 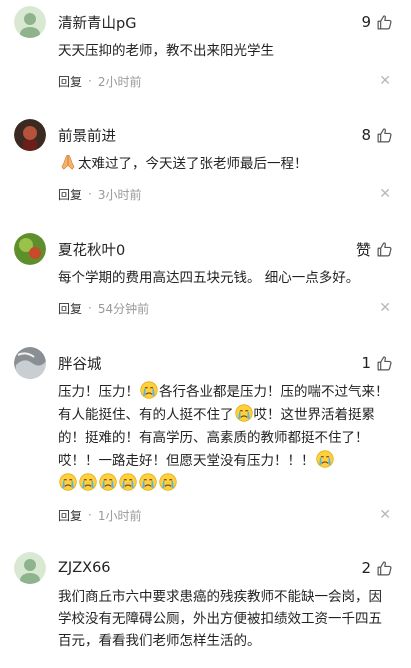 What do you see at coordinates (123, 308) in the screenshot?
I see `timestamp: 54分钟前` at bounding box center [123, 308].